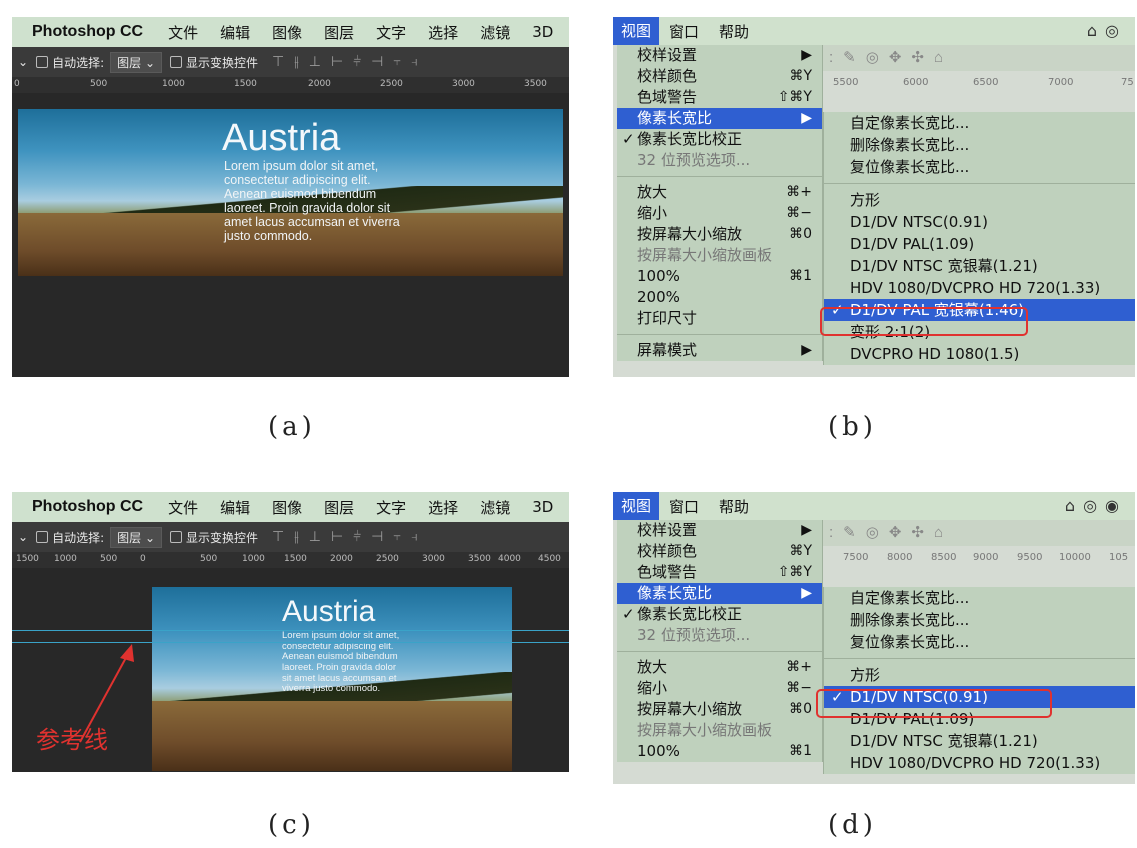 Image resolution: width=1137 pixels, height=848 pixels. Describe the element at coordinates (281, 138) in the screenshot. I see `image-title: Austria` at that location.